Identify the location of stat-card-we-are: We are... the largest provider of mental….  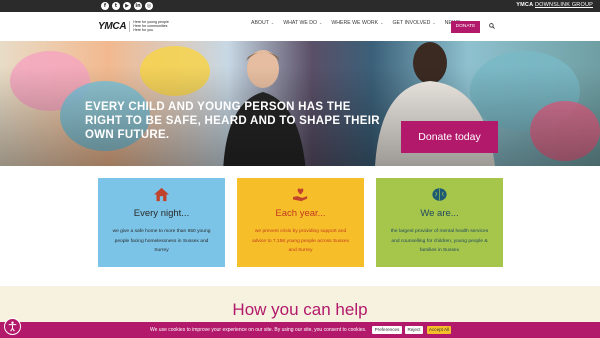
(439, 222).